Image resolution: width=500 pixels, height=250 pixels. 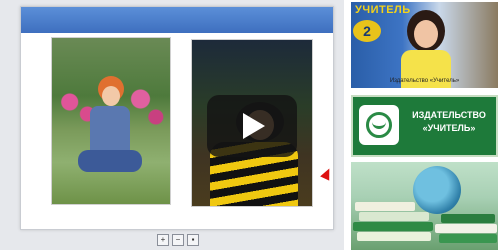 I want to click on zoom-out-button: −, so click(x=178, y=240).